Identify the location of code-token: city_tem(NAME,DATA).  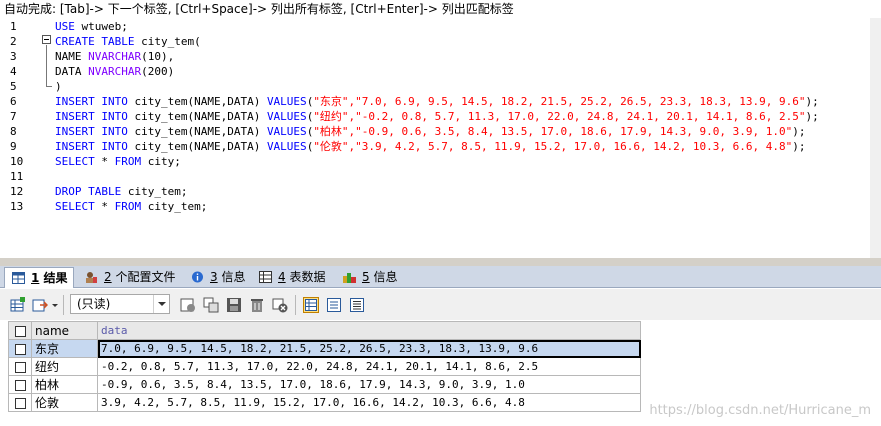
(200, 146).